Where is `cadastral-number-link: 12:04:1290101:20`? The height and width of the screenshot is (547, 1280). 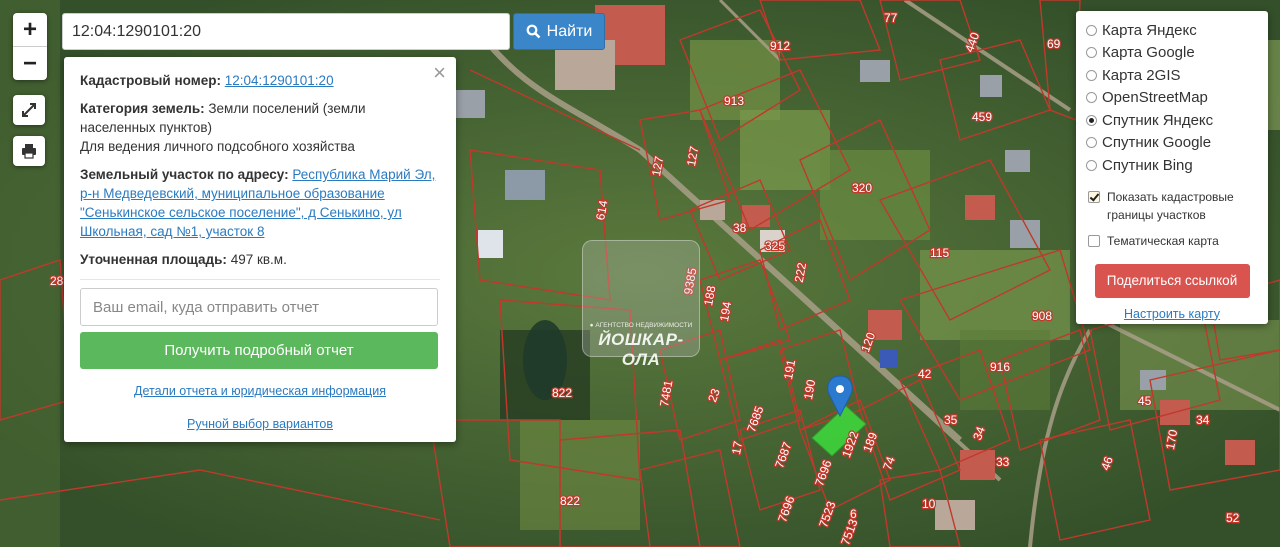 cadastral-number-link: 12:04:1290101:20 is located at coordinates (279, 80).